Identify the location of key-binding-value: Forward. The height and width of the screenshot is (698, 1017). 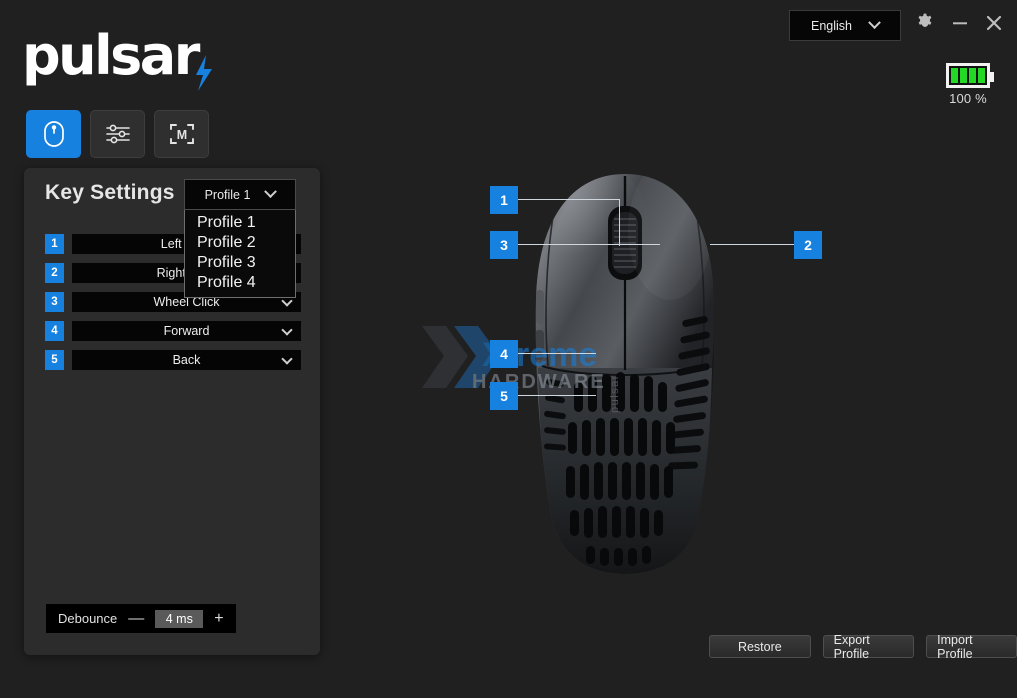
(186, 331).